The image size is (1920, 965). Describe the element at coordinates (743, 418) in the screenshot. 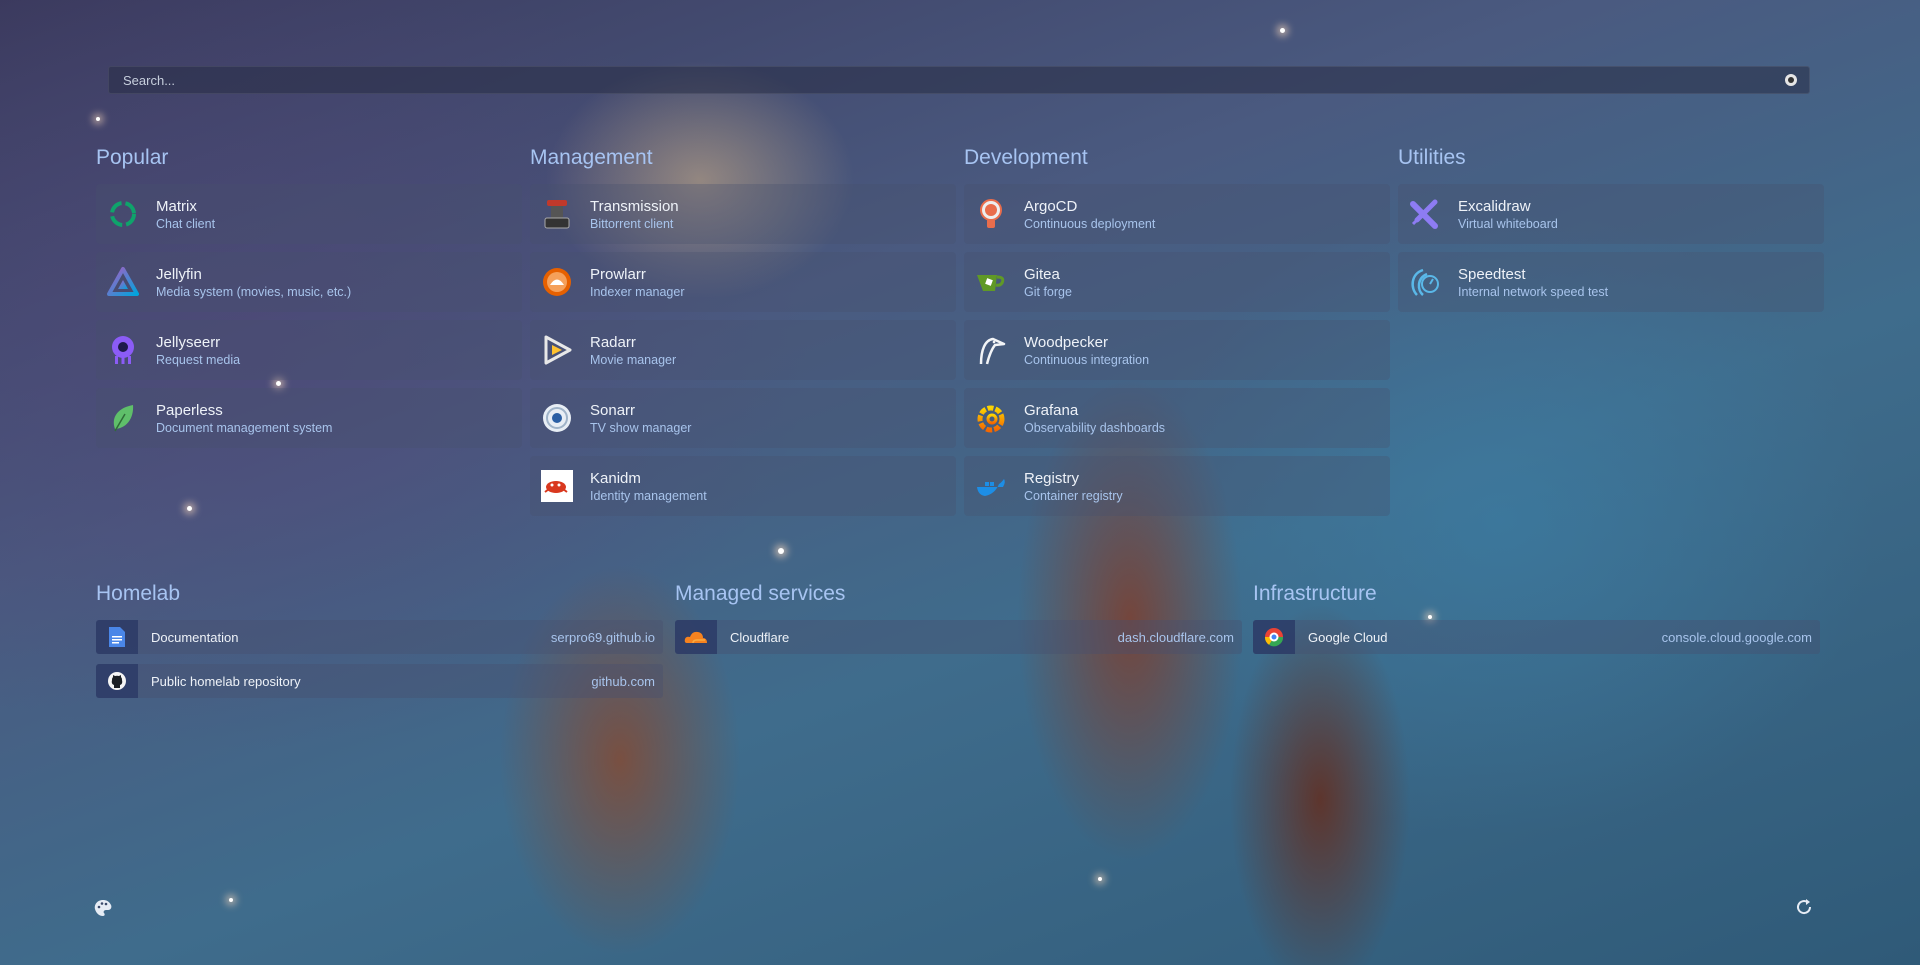

I see `service-sonarr: Sonarr TV show manager` at that location.